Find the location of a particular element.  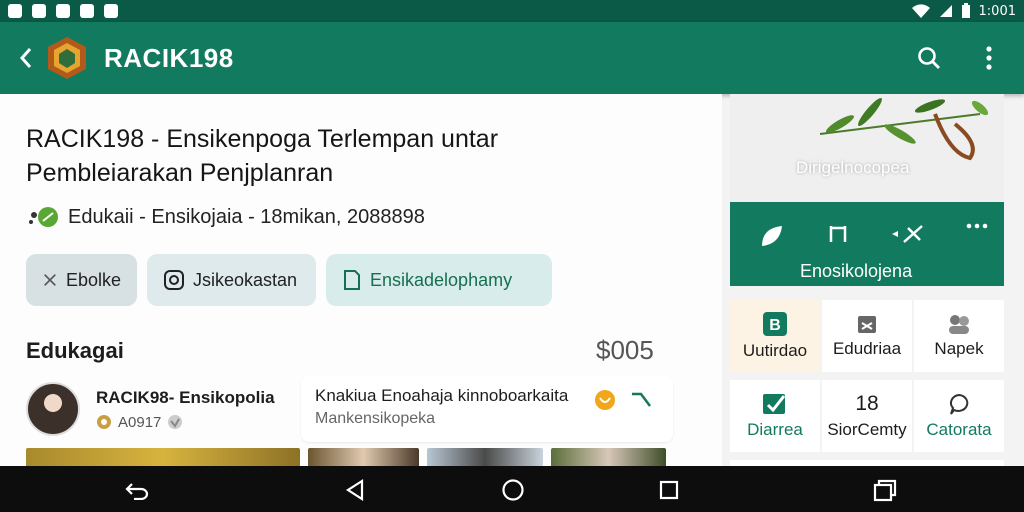

search-icon is located at coordinates (929, 58).